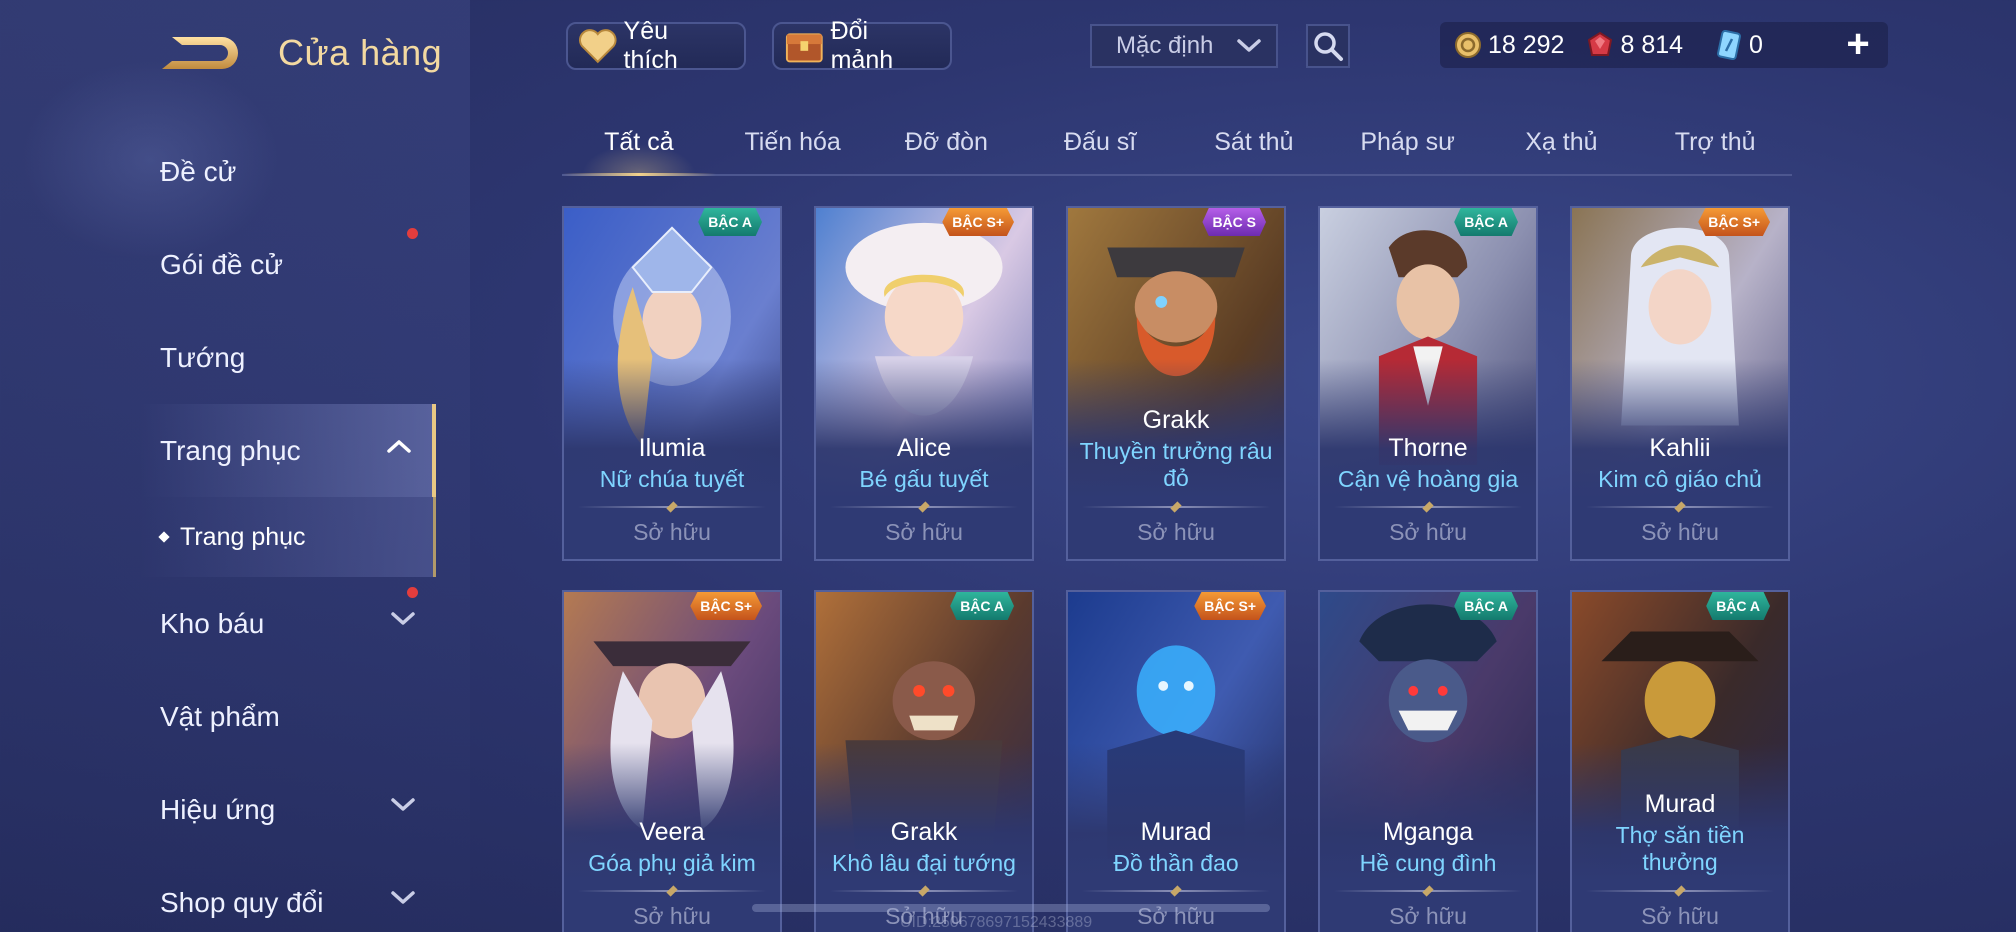 This screenshot has width=2016, height=932. I want to click on sort-value: Mặc định, so click(1165, 45).